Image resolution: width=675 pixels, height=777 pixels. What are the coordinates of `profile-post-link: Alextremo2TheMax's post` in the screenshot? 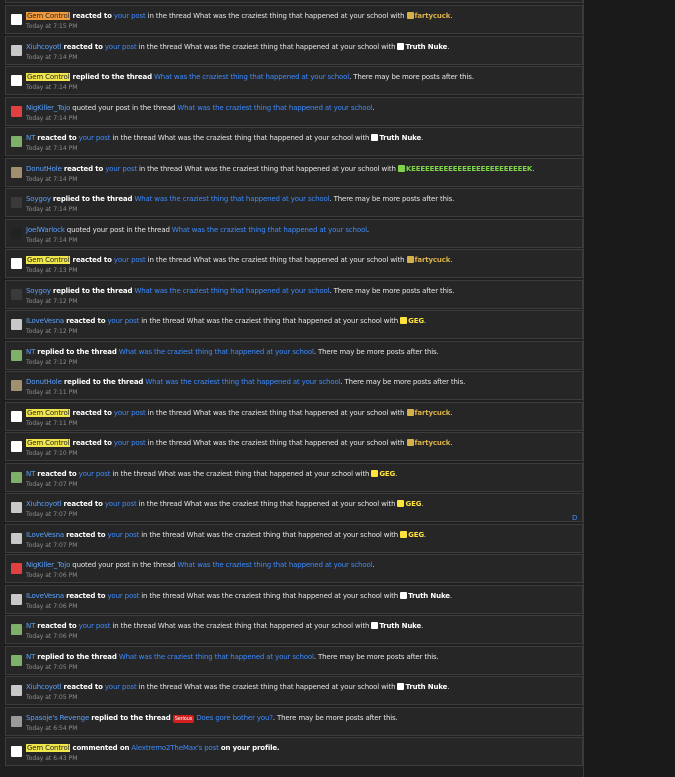 It's located at (175, 748).